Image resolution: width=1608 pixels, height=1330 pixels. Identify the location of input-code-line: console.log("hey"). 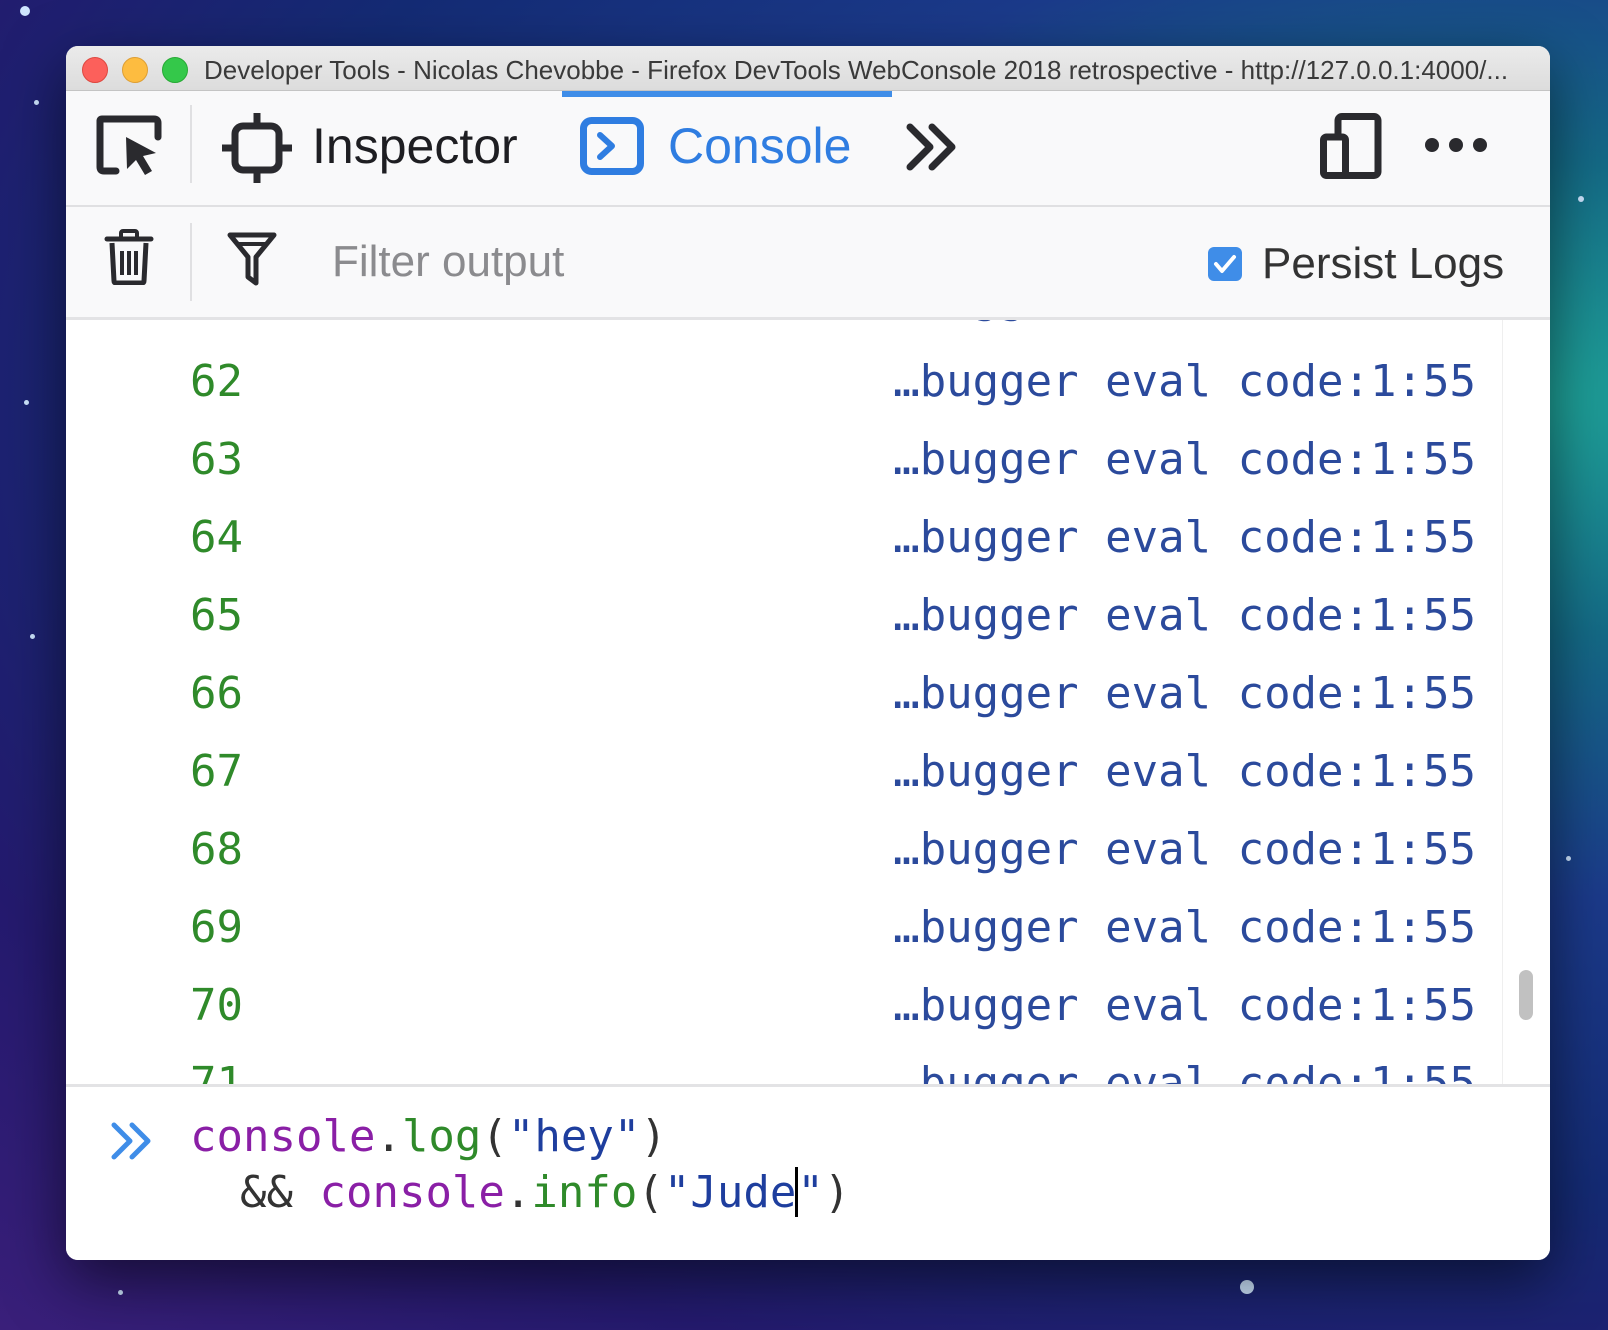
(428, 1136).